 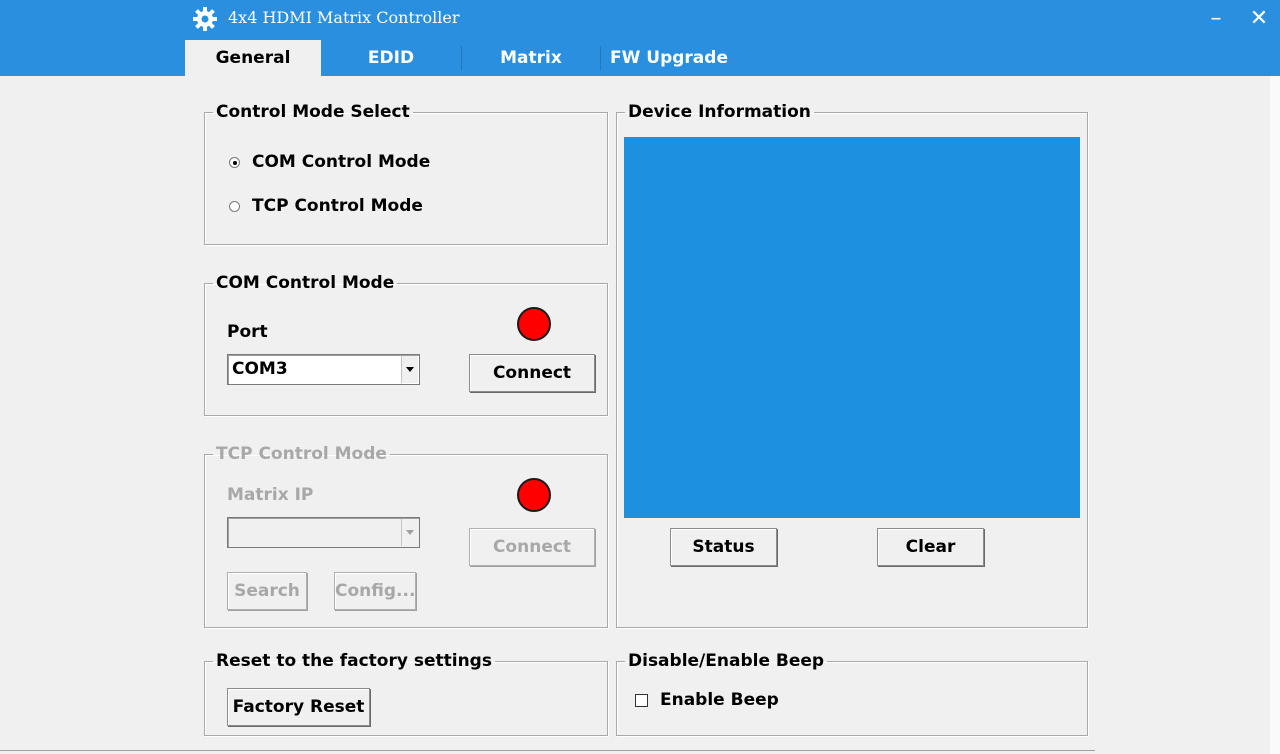 I want to click on window-edge, so click(x=1275, y=415).